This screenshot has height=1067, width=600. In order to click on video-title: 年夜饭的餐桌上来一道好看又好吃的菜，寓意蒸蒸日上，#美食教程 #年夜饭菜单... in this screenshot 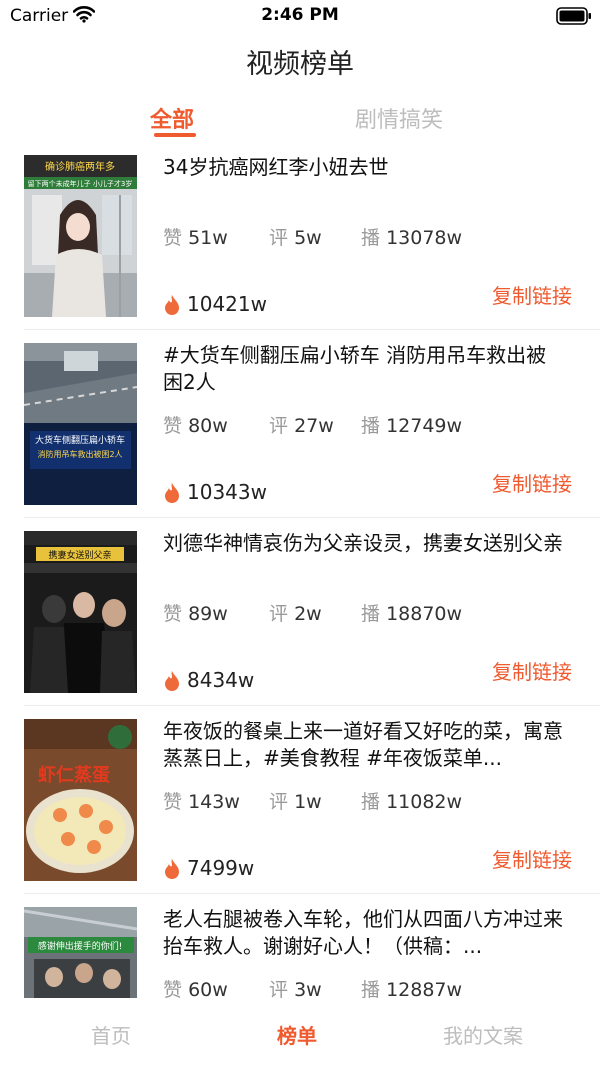, I will do `click(363, 745)`.